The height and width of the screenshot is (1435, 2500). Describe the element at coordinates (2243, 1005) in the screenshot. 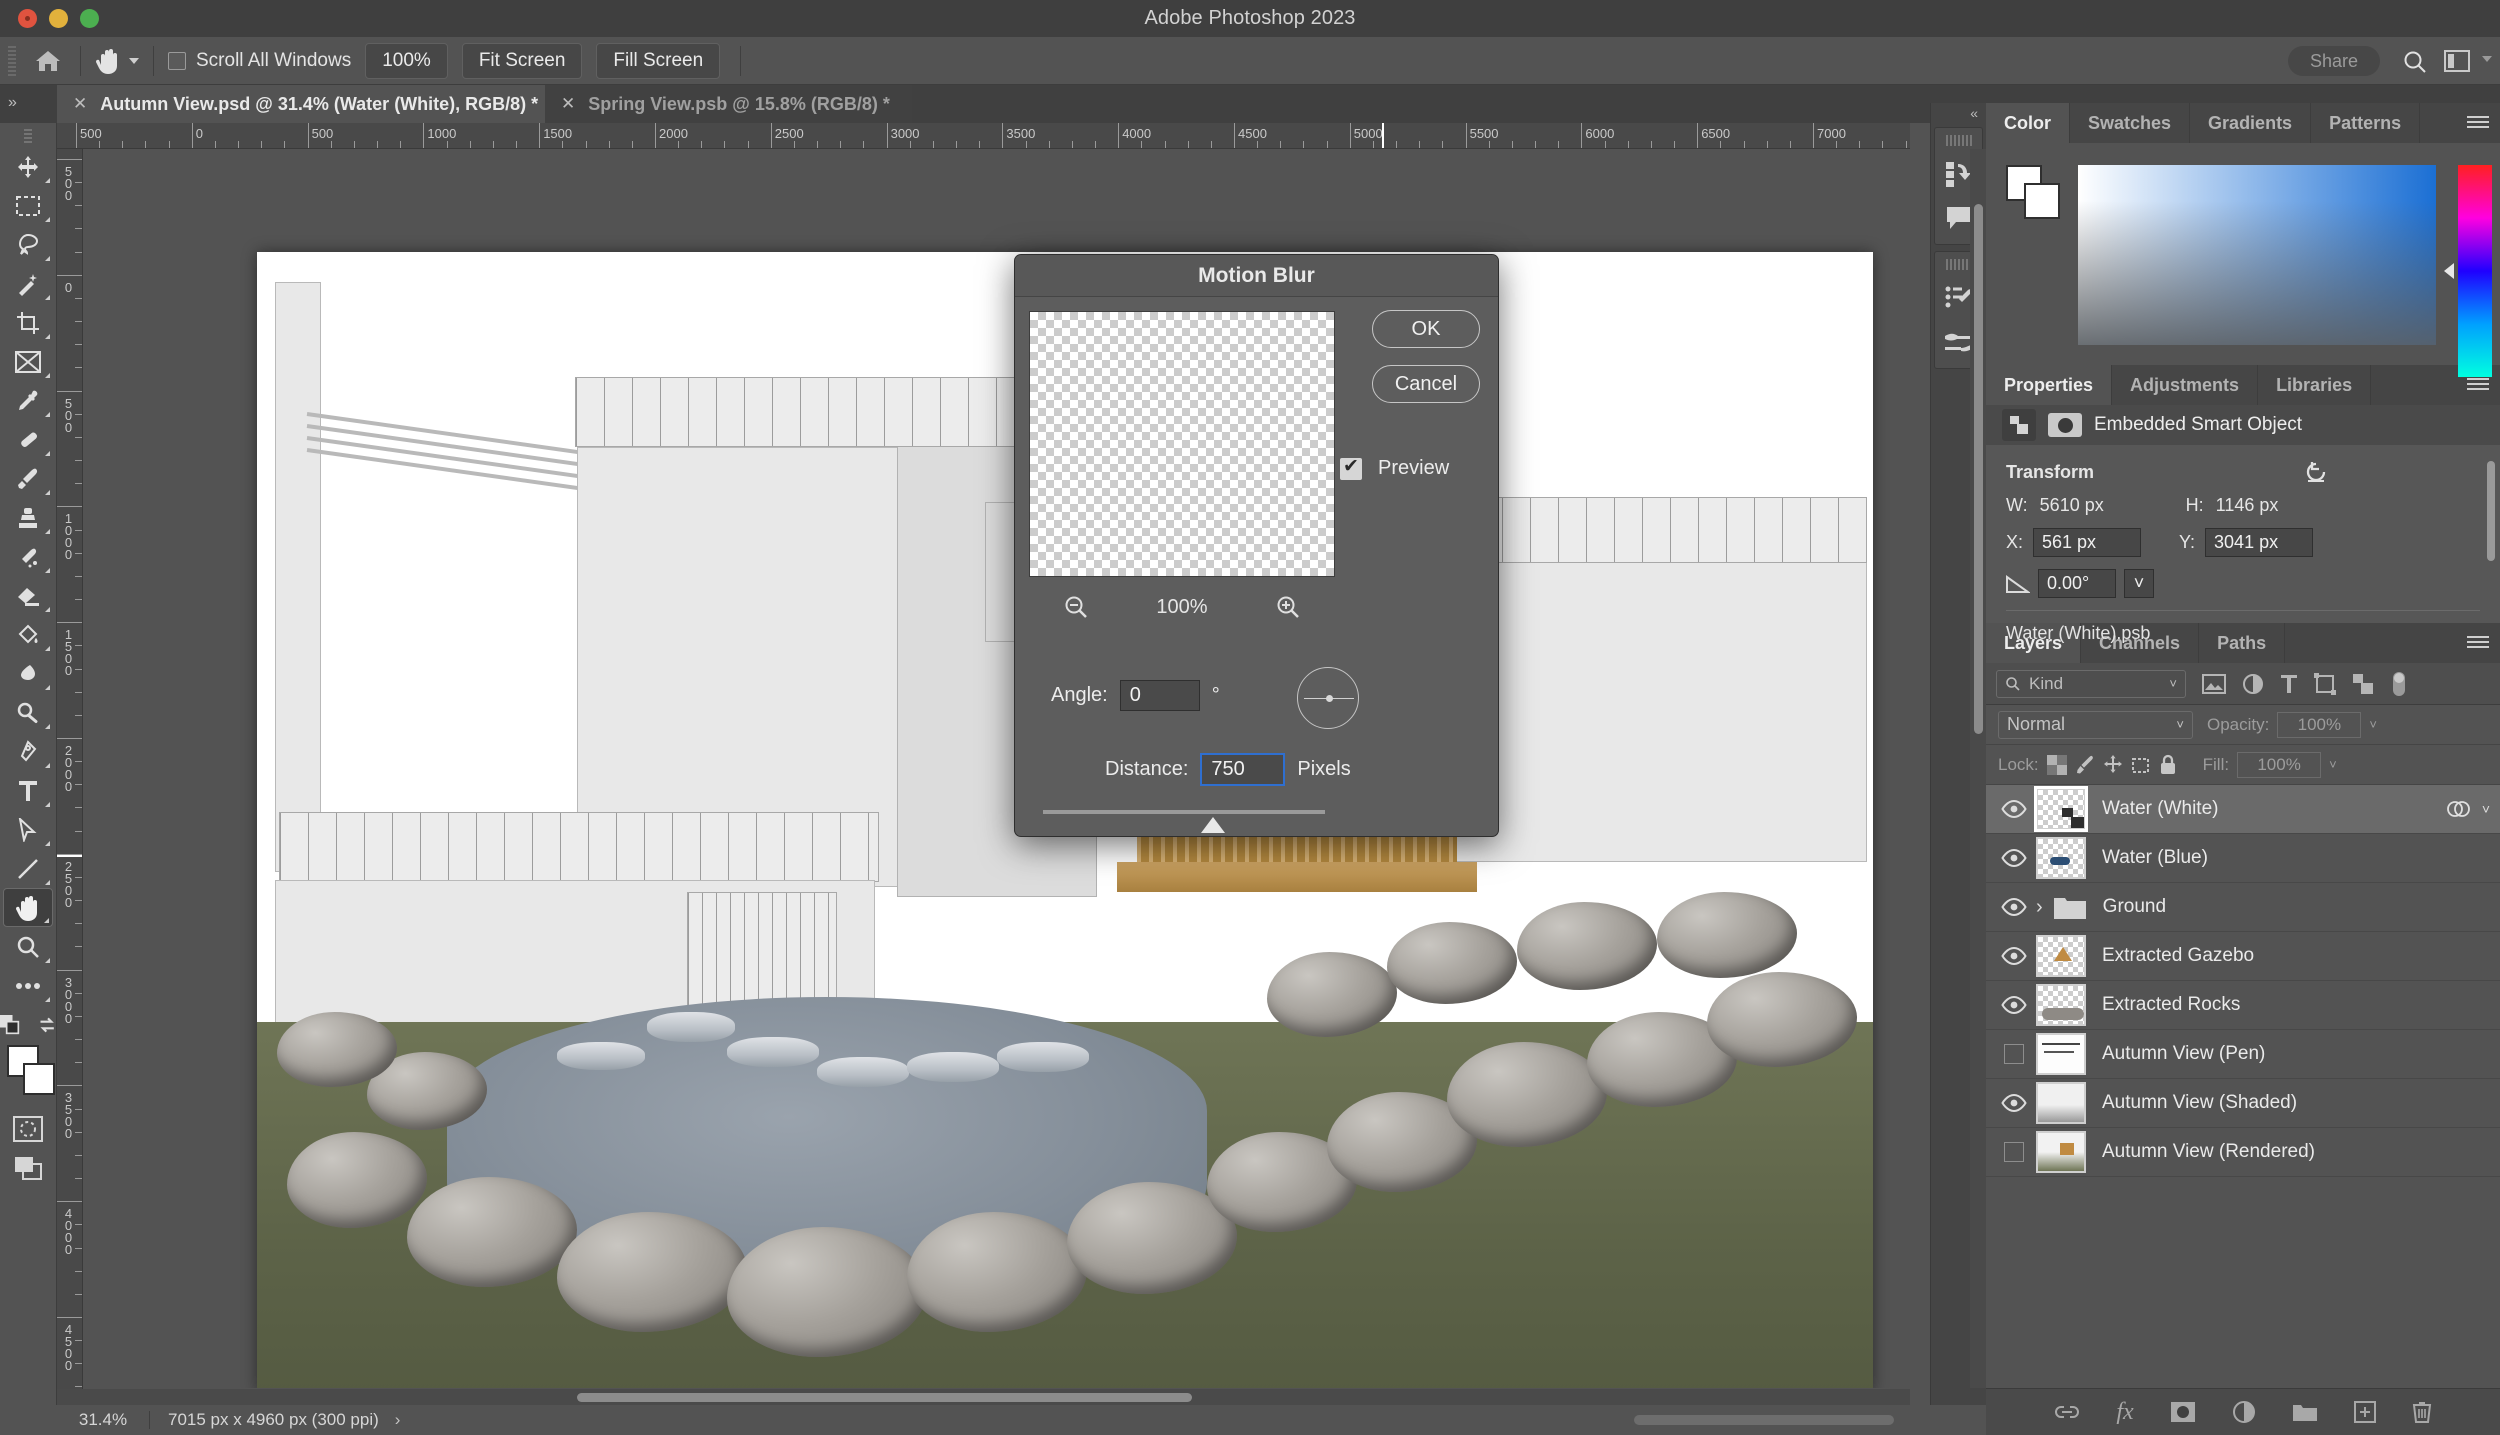

I see `table-row: Extracted Rocks` at that location.